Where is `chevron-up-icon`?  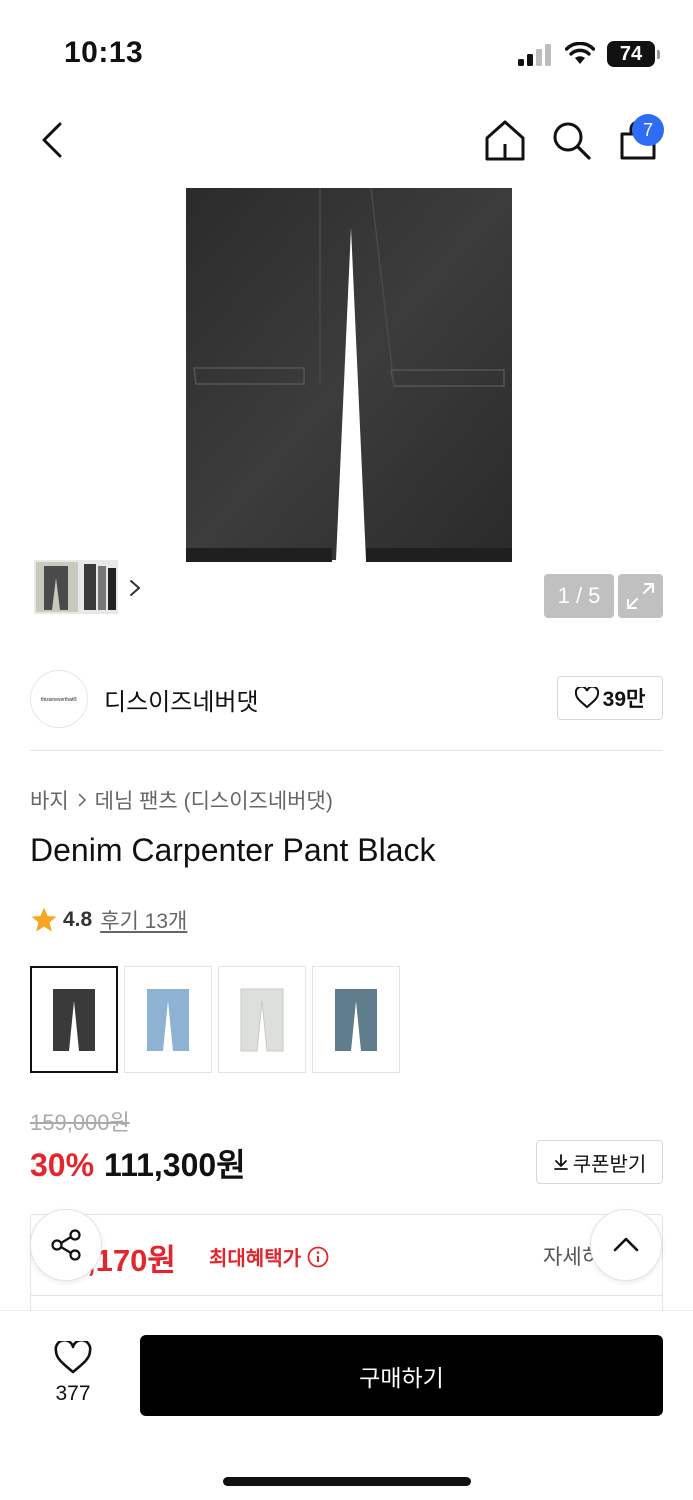 chevron-up-icon is located at coordinates (626, 1244).